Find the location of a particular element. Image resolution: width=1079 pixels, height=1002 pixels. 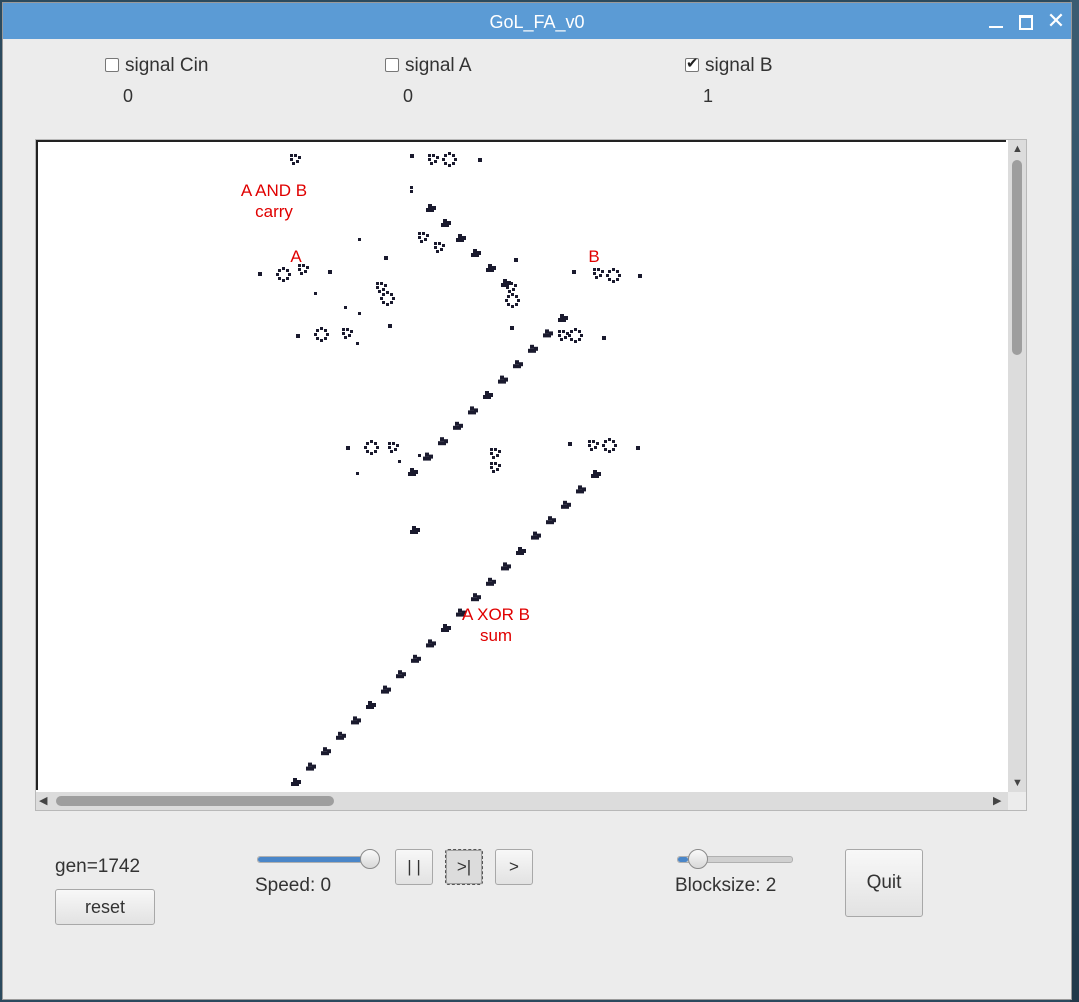

close-icon: ✕ is located at coordinates (1056, 21).